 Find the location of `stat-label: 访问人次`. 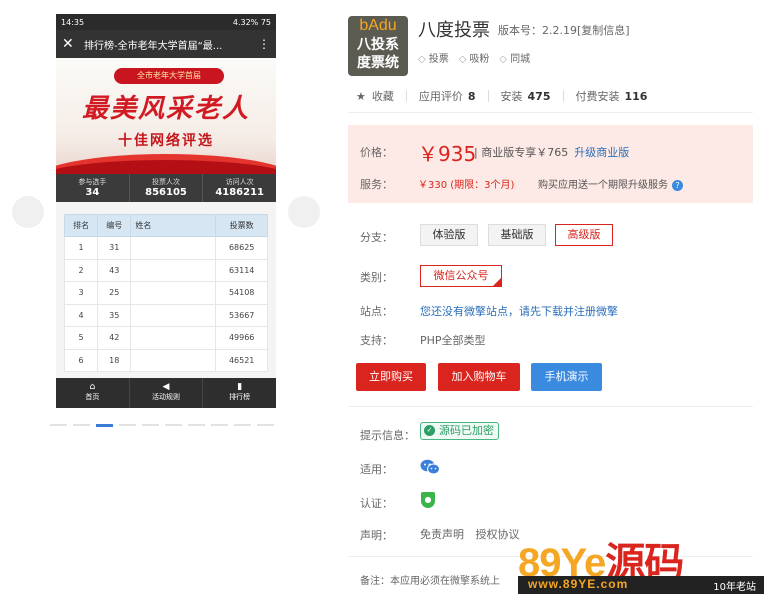

stat-label: 访问人次 is located at coordinates (239, 182).